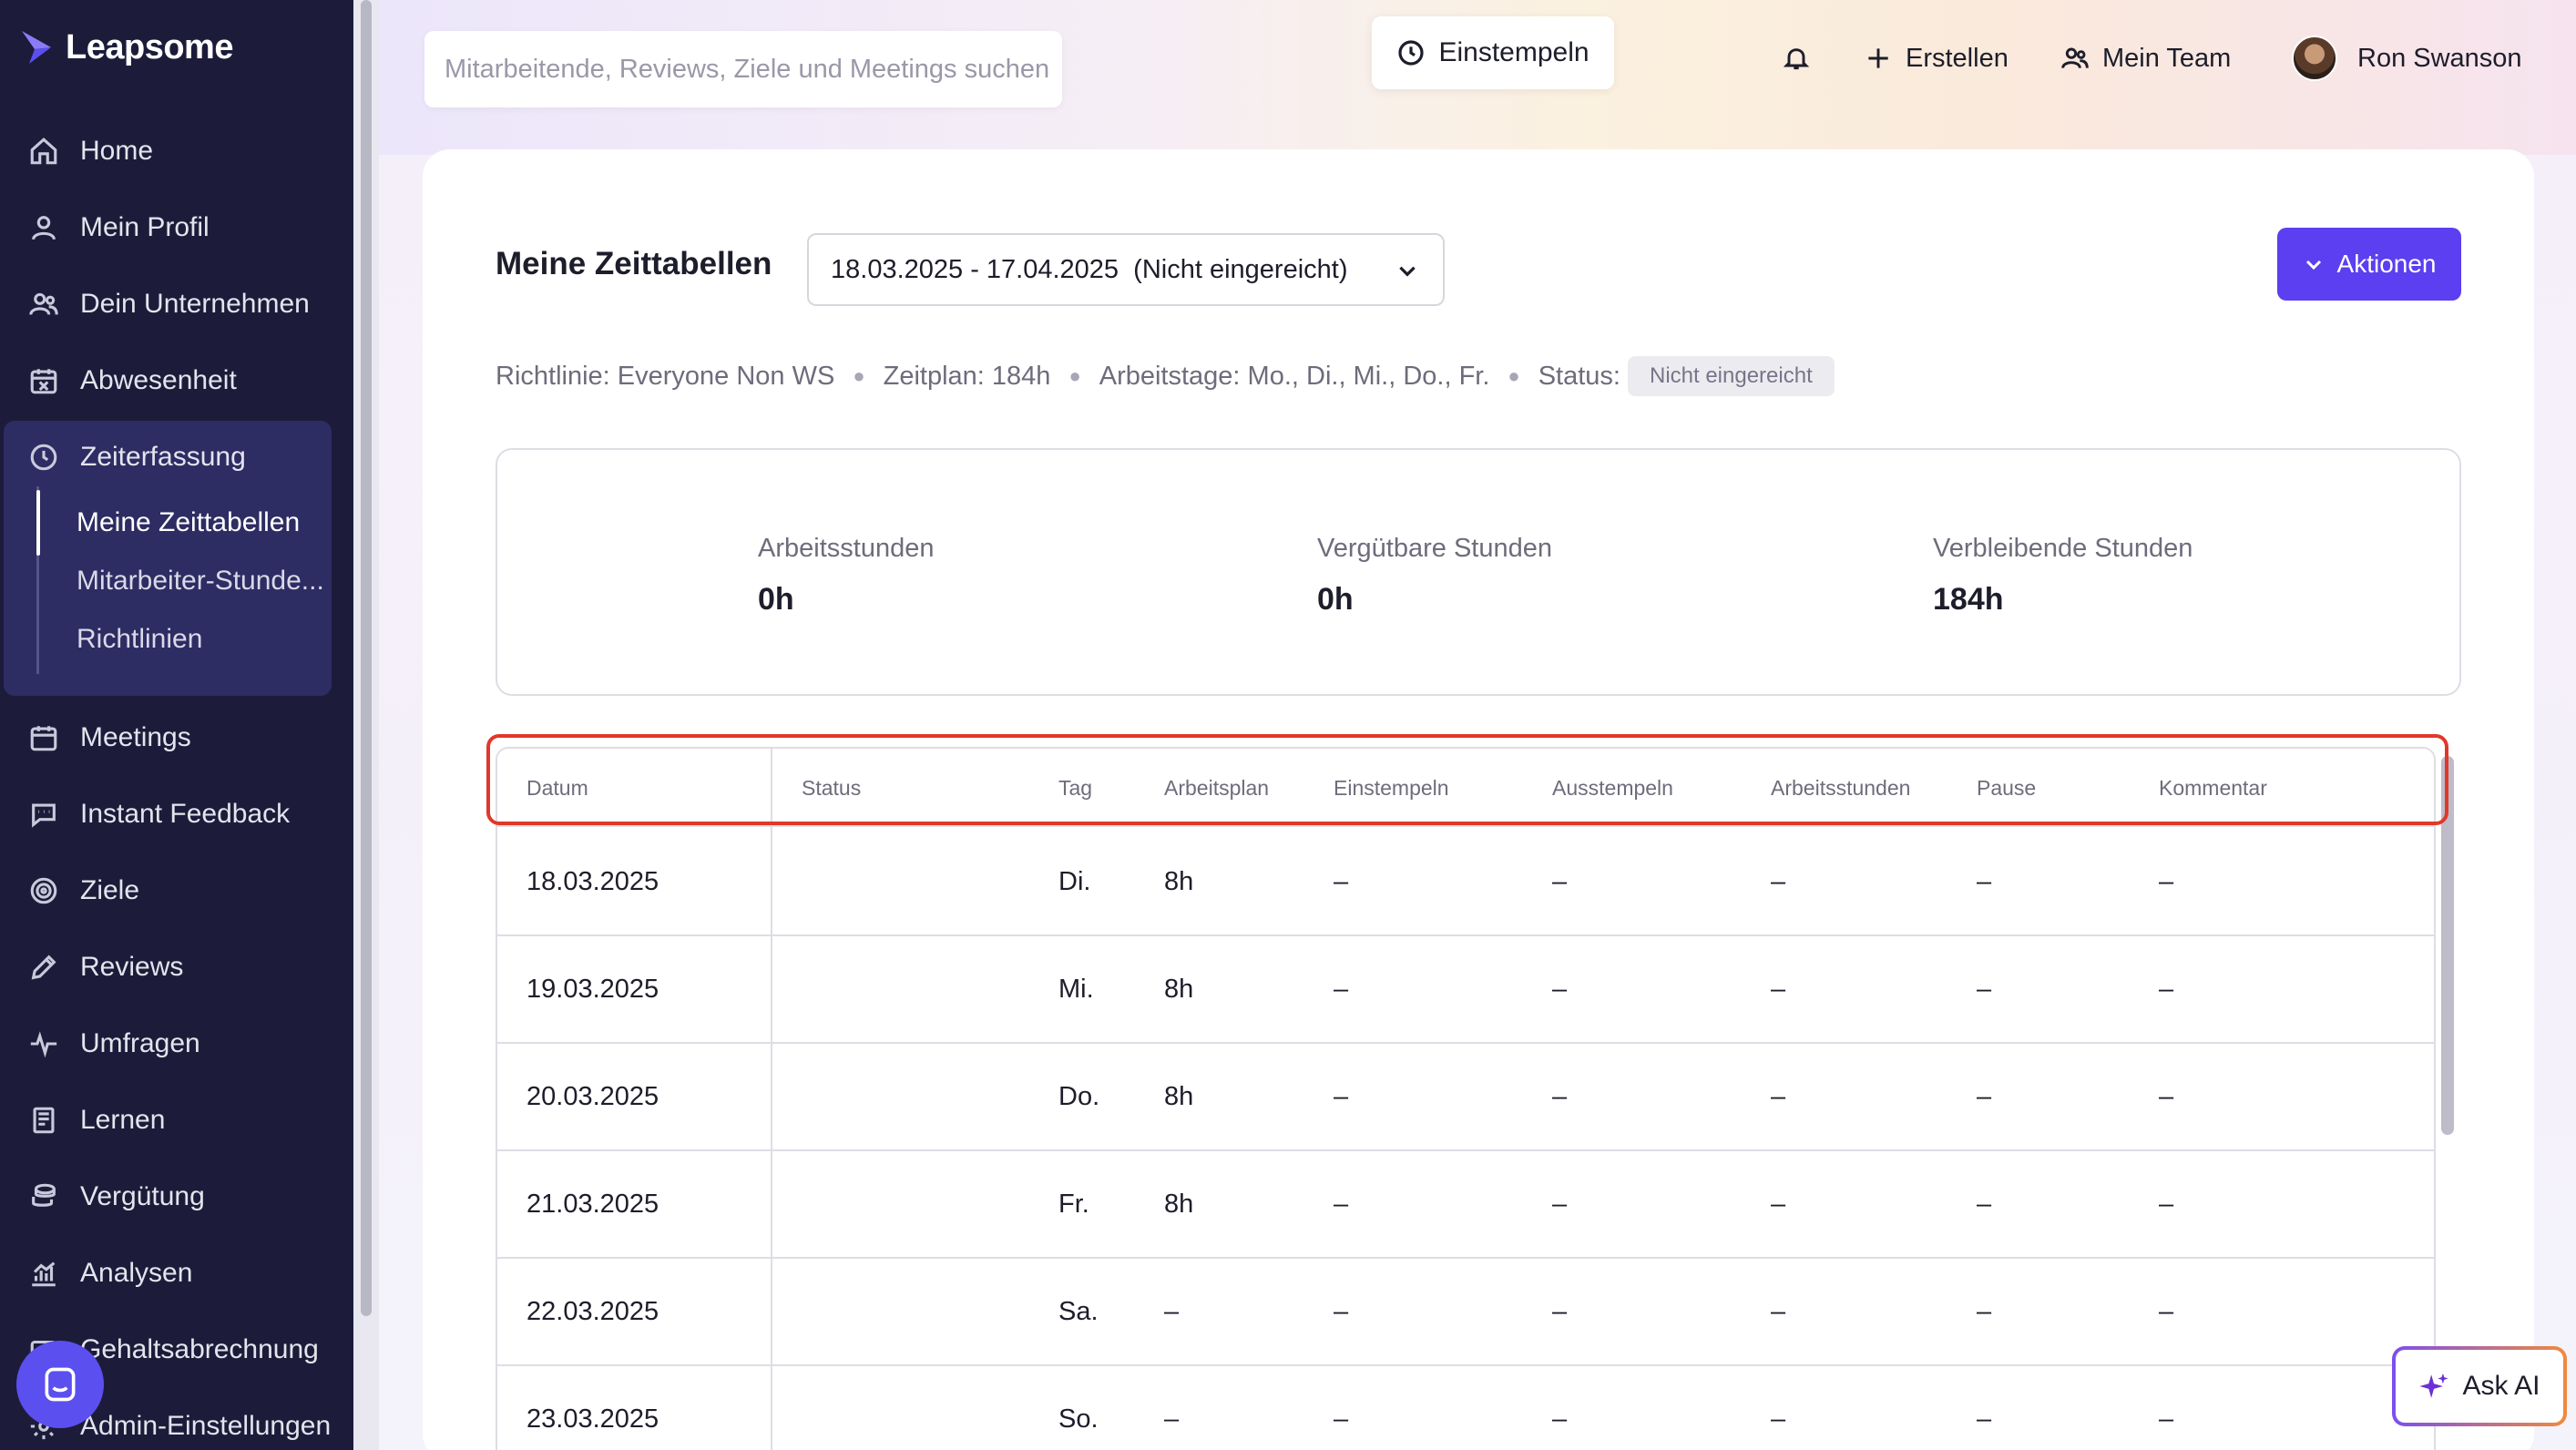 This screenshot has width=2576, height=1450. I want to click on status-badge: Nicht eingereicht, so click(1731, 376).